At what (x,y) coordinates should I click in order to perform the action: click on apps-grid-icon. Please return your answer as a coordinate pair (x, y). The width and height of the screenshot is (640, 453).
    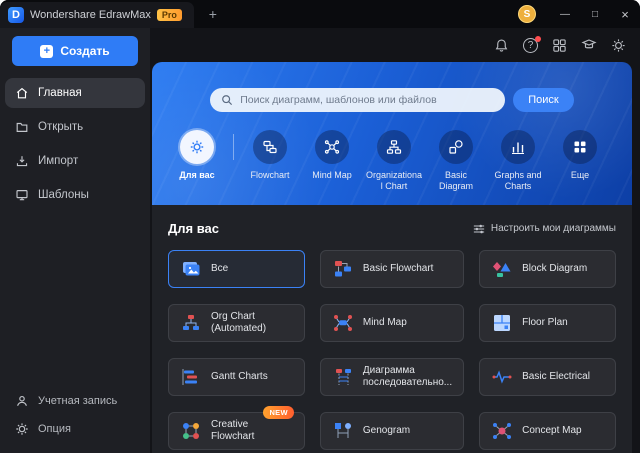
    Looking at the image, I should click on (559, 45).